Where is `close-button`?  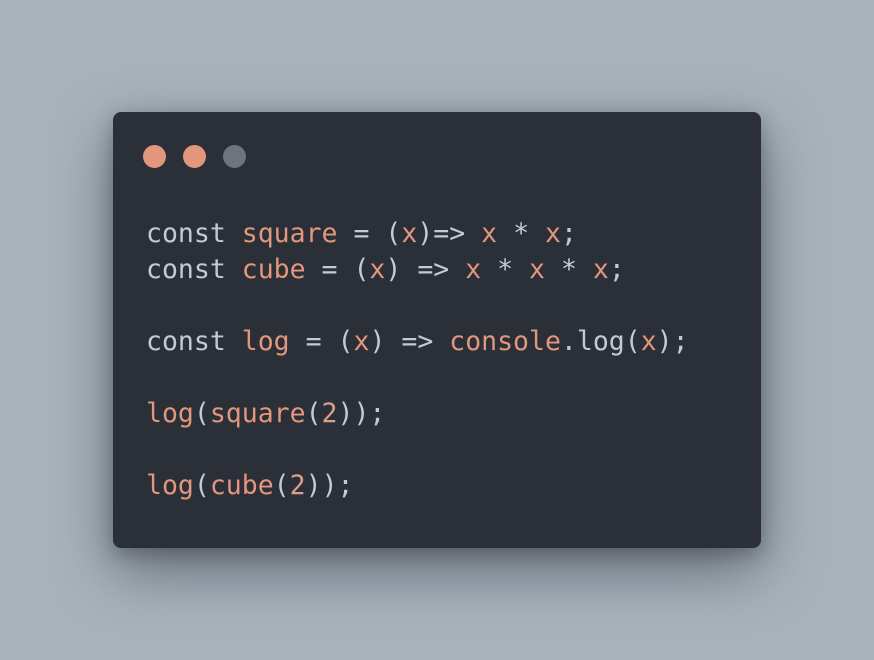 close-button is located at coordinates (154, 156).